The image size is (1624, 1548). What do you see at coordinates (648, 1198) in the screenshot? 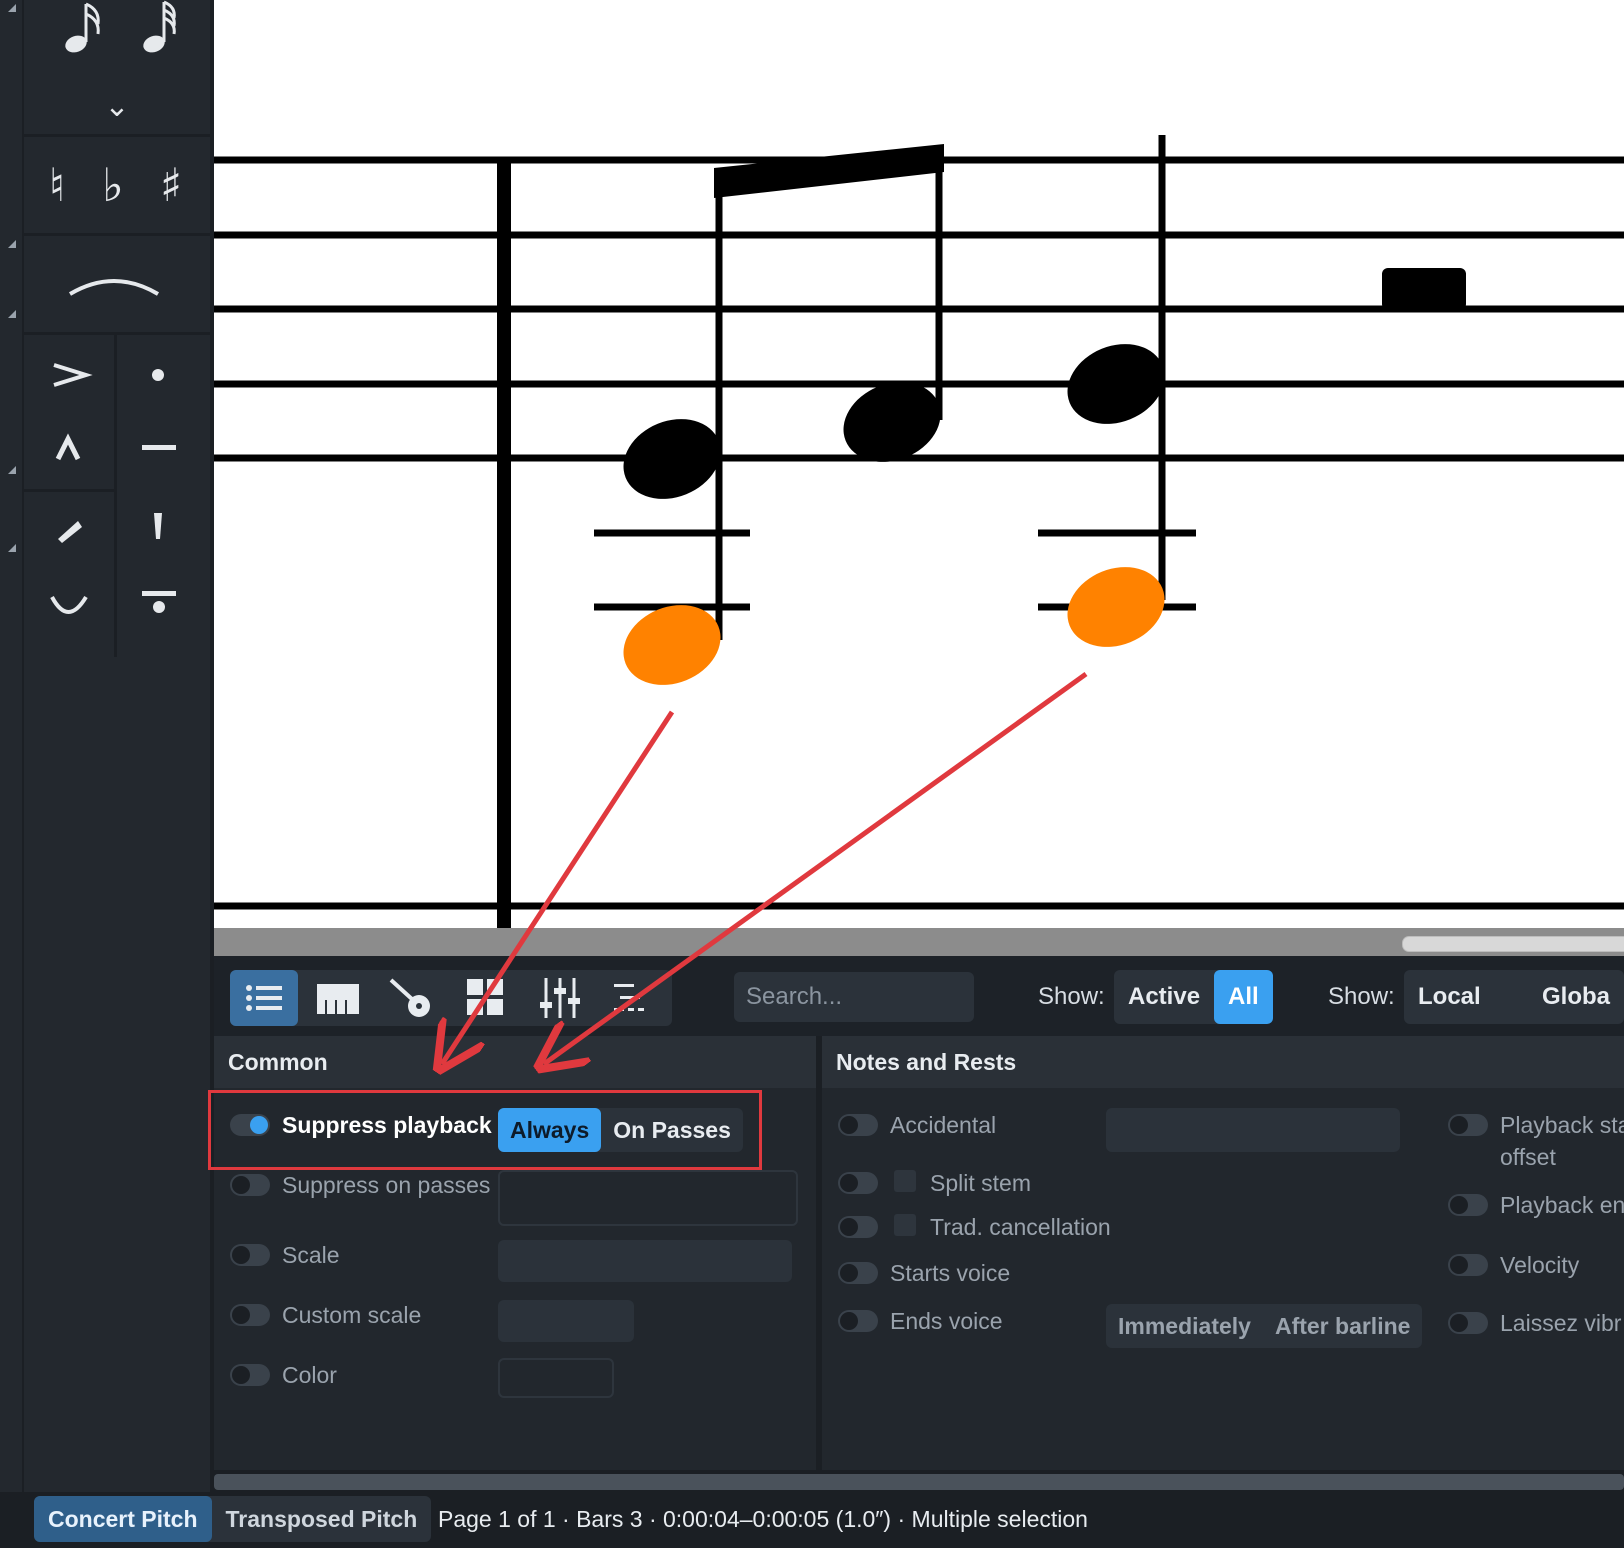
I see `suppress-on-passes-field` at bounding box center [648, 1198].